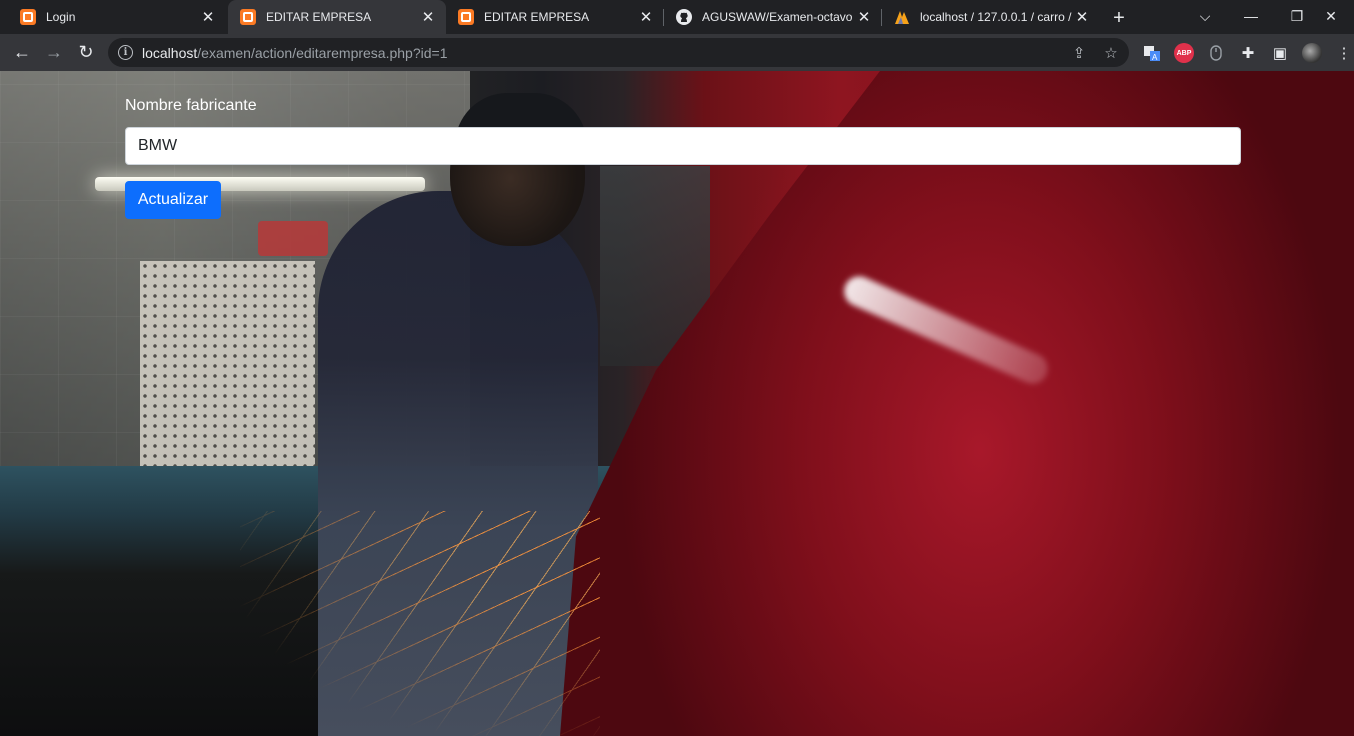 This screenshot has width=1354, height=736. I want to click on tab-title: AGUSWAW/Examen-octavo, so click(777, 17).